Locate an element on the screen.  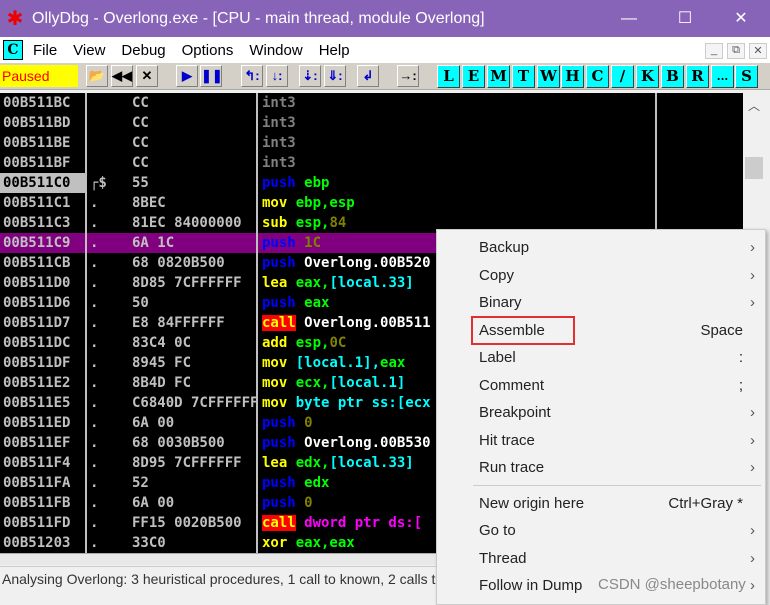
disasm-row: 00B511C1 . 8BEC mov ebp,esp is located at coordinates (371, 203).